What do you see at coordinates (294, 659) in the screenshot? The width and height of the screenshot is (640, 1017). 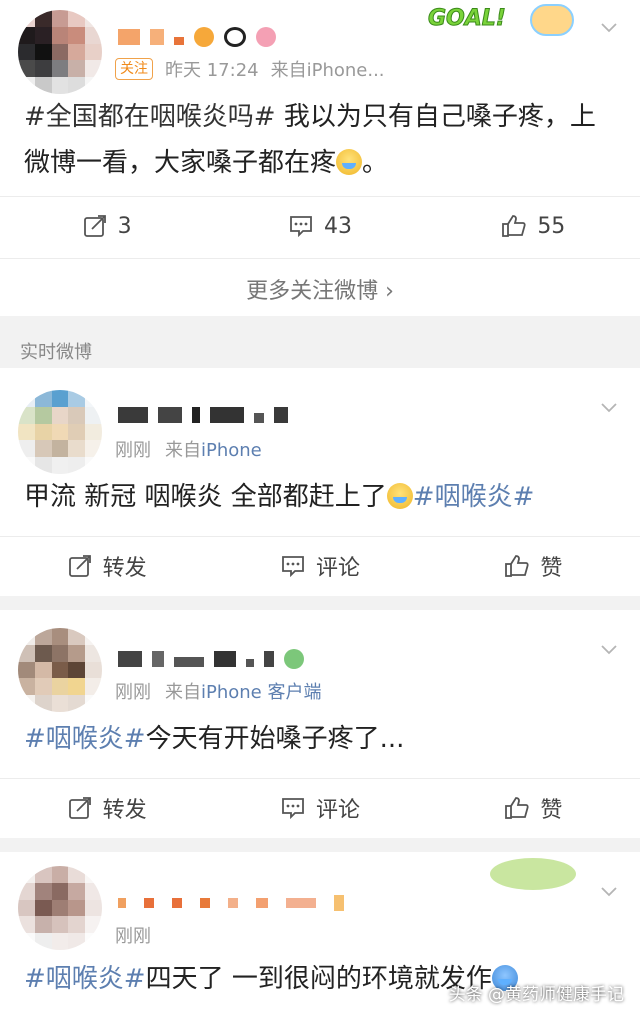 I see `clover-icon` at bounding box center [294, 659].